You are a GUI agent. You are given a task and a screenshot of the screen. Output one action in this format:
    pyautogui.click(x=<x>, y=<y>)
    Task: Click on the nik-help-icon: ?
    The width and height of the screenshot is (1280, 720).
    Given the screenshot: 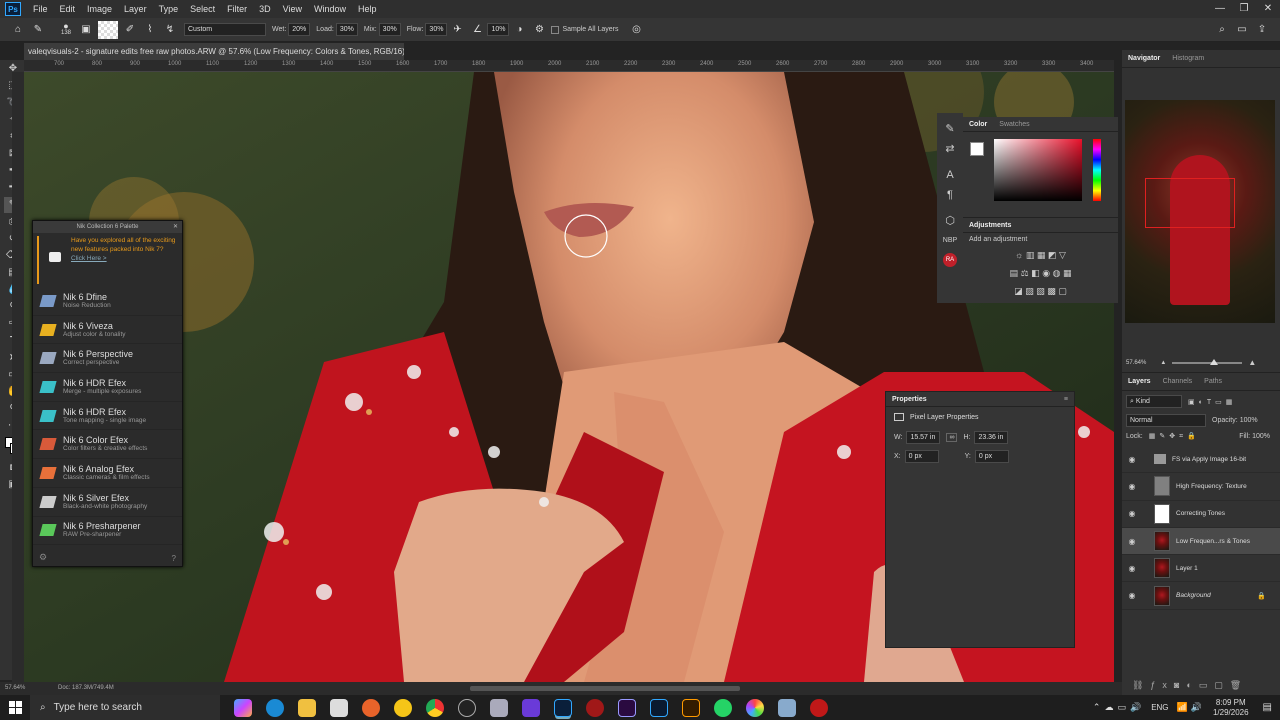 What is the action you would take?
    pyautogui.click(x=174, y=558)
    